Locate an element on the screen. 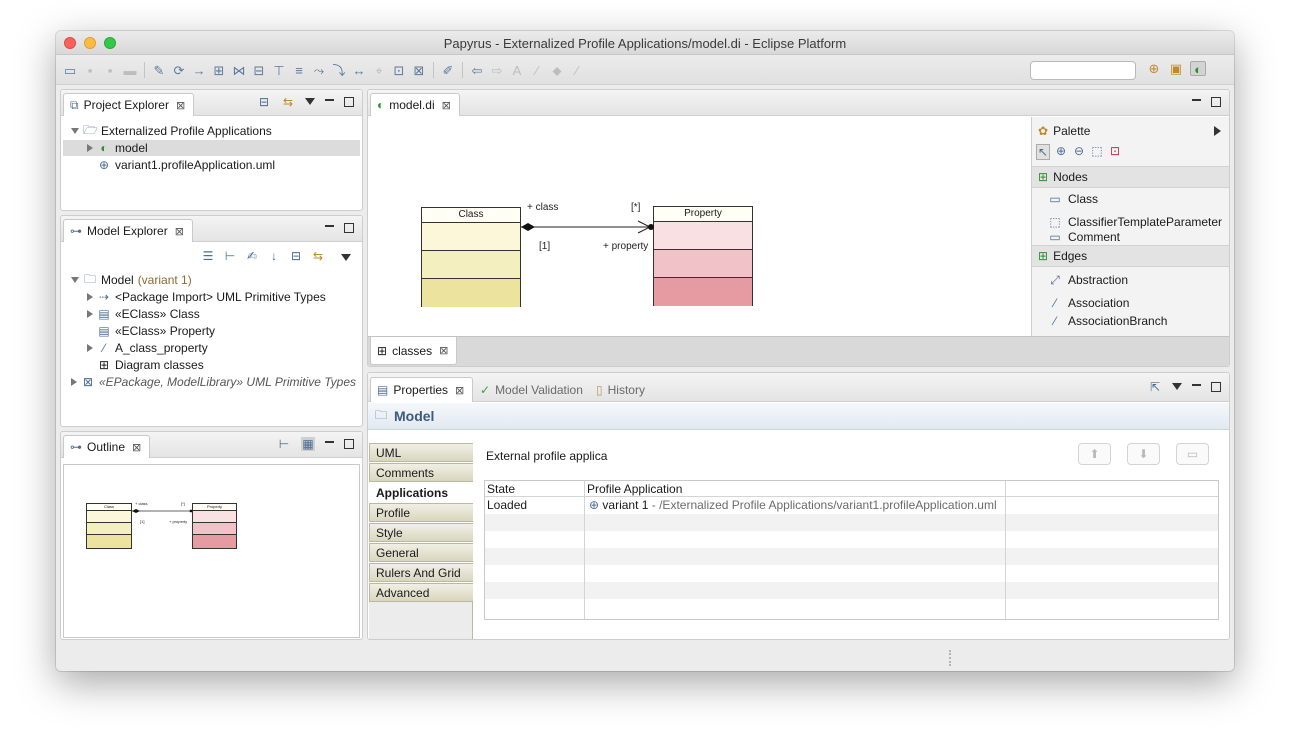 Image resolution: width=1290 pixels, height=751 pixels. frame-icon: ⊠ is located at coordinates (419, 70).